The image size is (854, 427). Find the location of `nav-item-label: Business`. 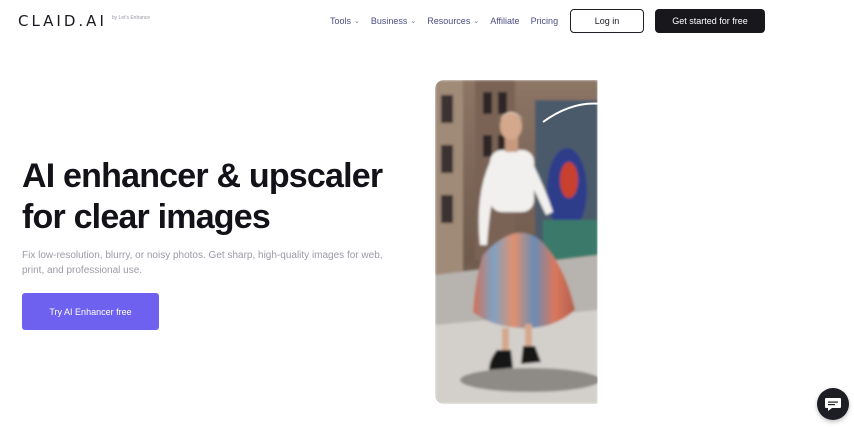

nav-item-label: Business is located at coordinates (389, 21).